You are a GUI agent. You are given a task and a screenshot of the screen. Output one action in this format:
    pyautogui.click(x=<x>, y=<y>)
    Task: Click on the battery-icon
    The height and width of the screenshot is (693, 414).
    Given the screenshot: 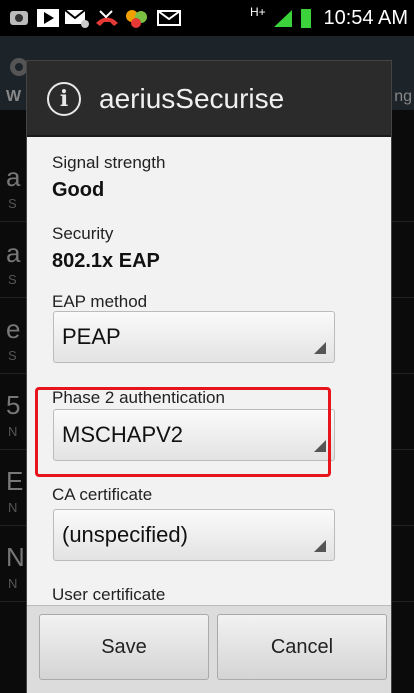 What is the action you would take?
    pyautogui.click(x=306, y=18)
    